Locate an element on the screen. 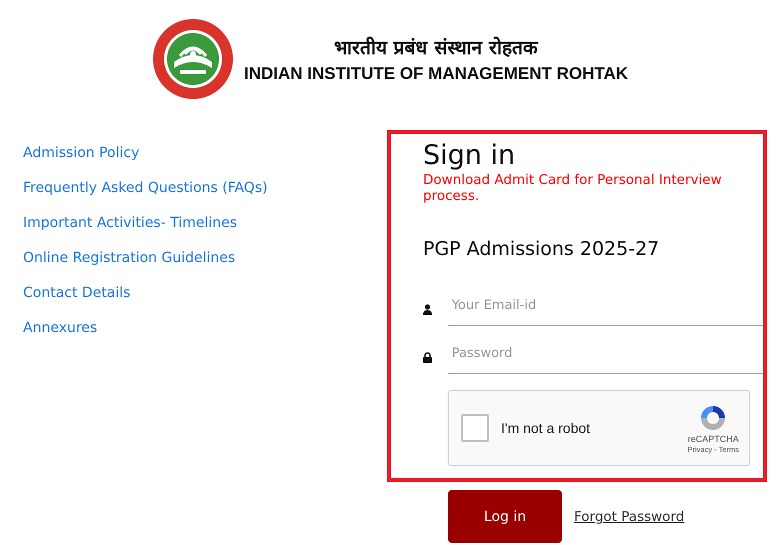 This screenshot has width=777, height=545. notice-text: Download Admit Card for Personal Interview process. is located at coordinates (573, 188).